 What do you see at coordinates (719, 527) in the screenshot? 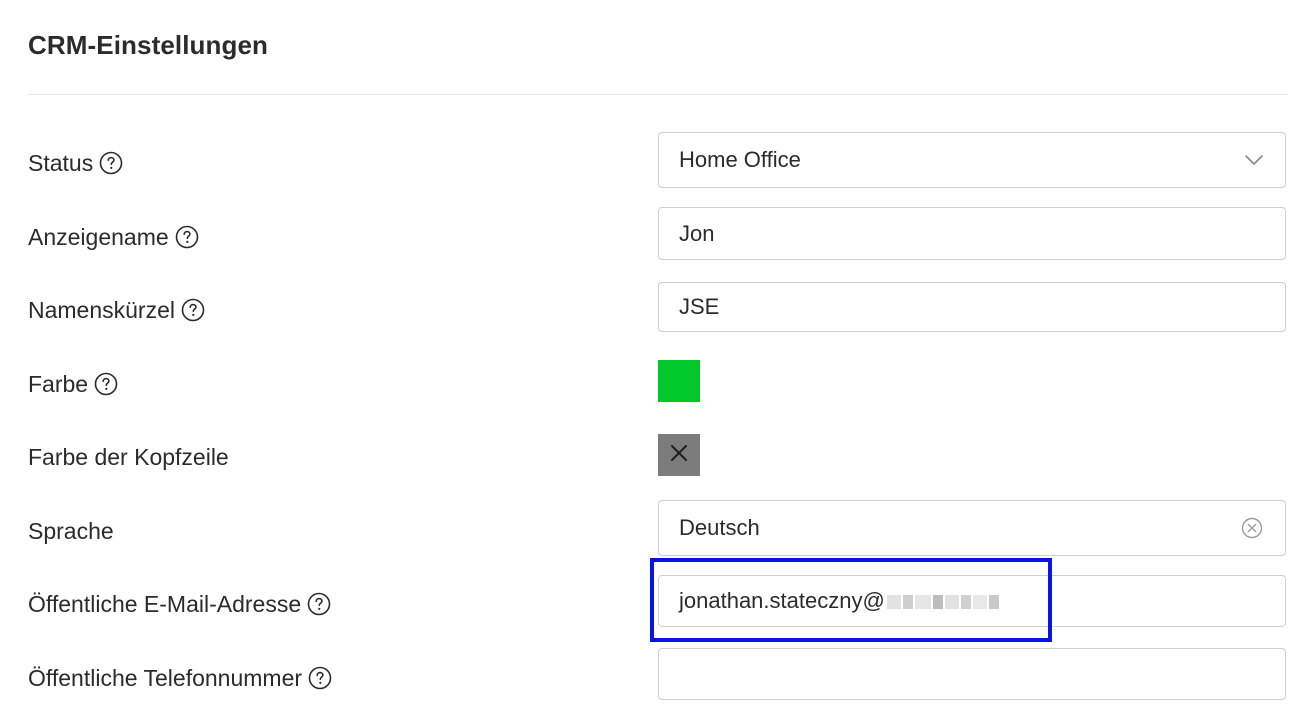
I see `language-selected-value: Deutsch` at bounding box center [719, 527].